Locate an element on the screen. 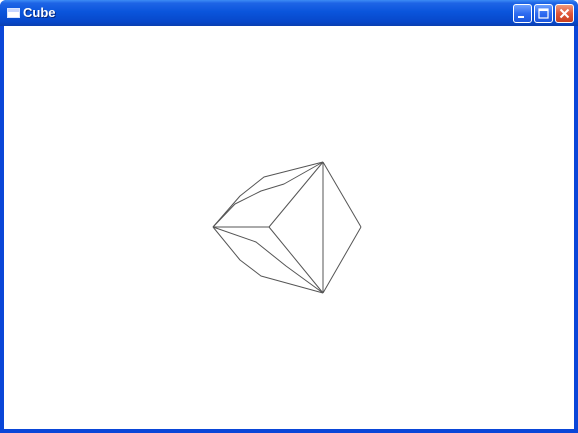 The height and width of the screenshot is (433, 578). maximize-icon is located at coordinates (543, 13).